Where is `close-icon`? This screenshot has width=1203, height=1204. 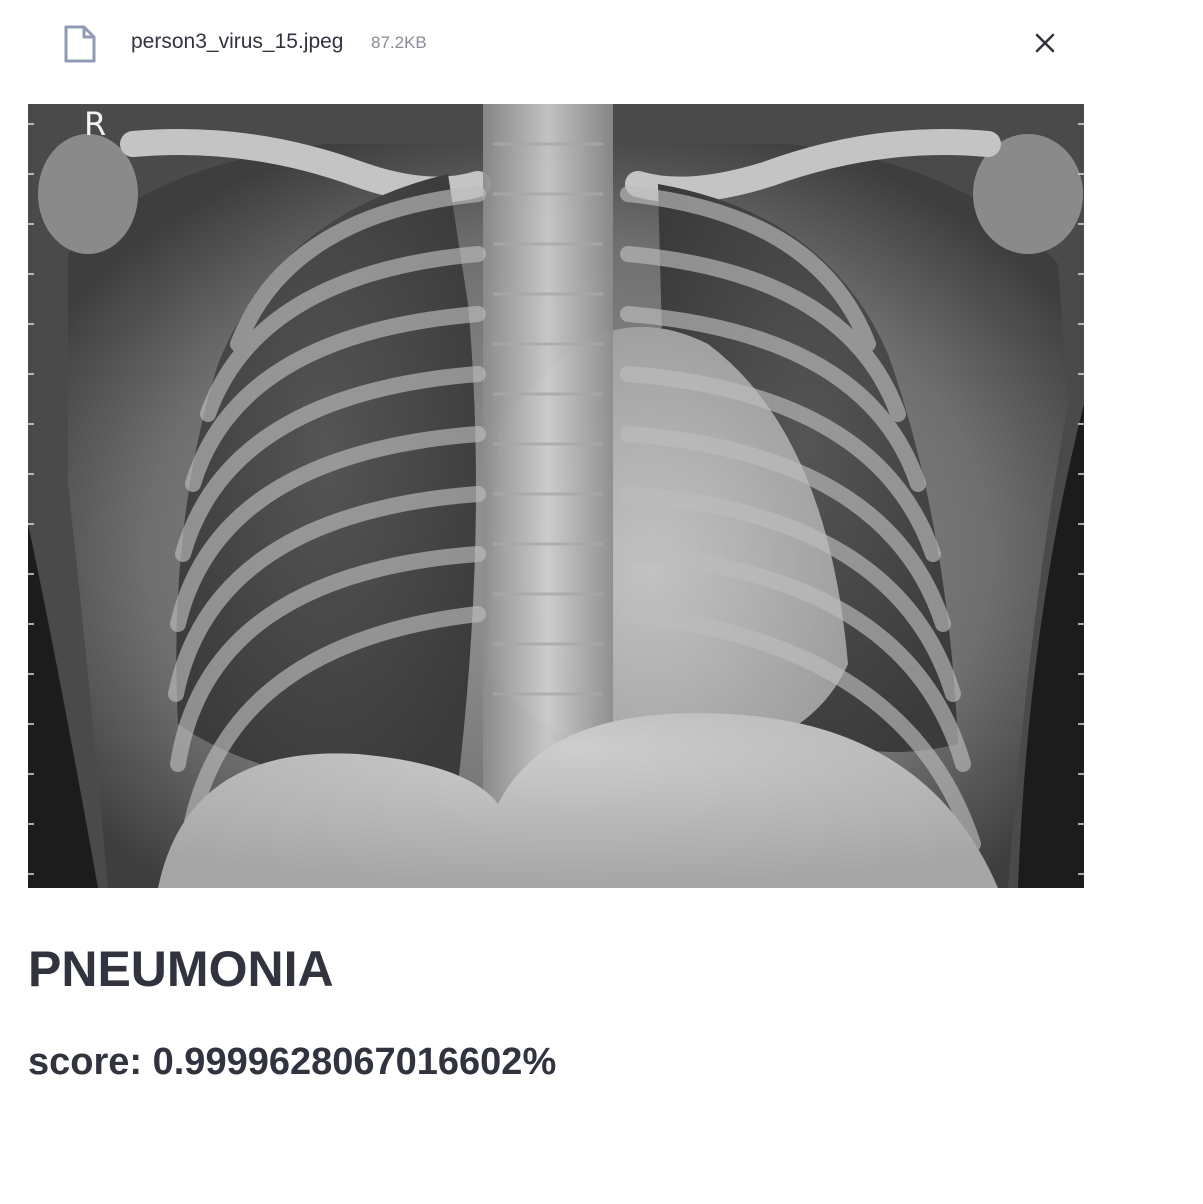 close-icon is located at coordinates (1045, 43).